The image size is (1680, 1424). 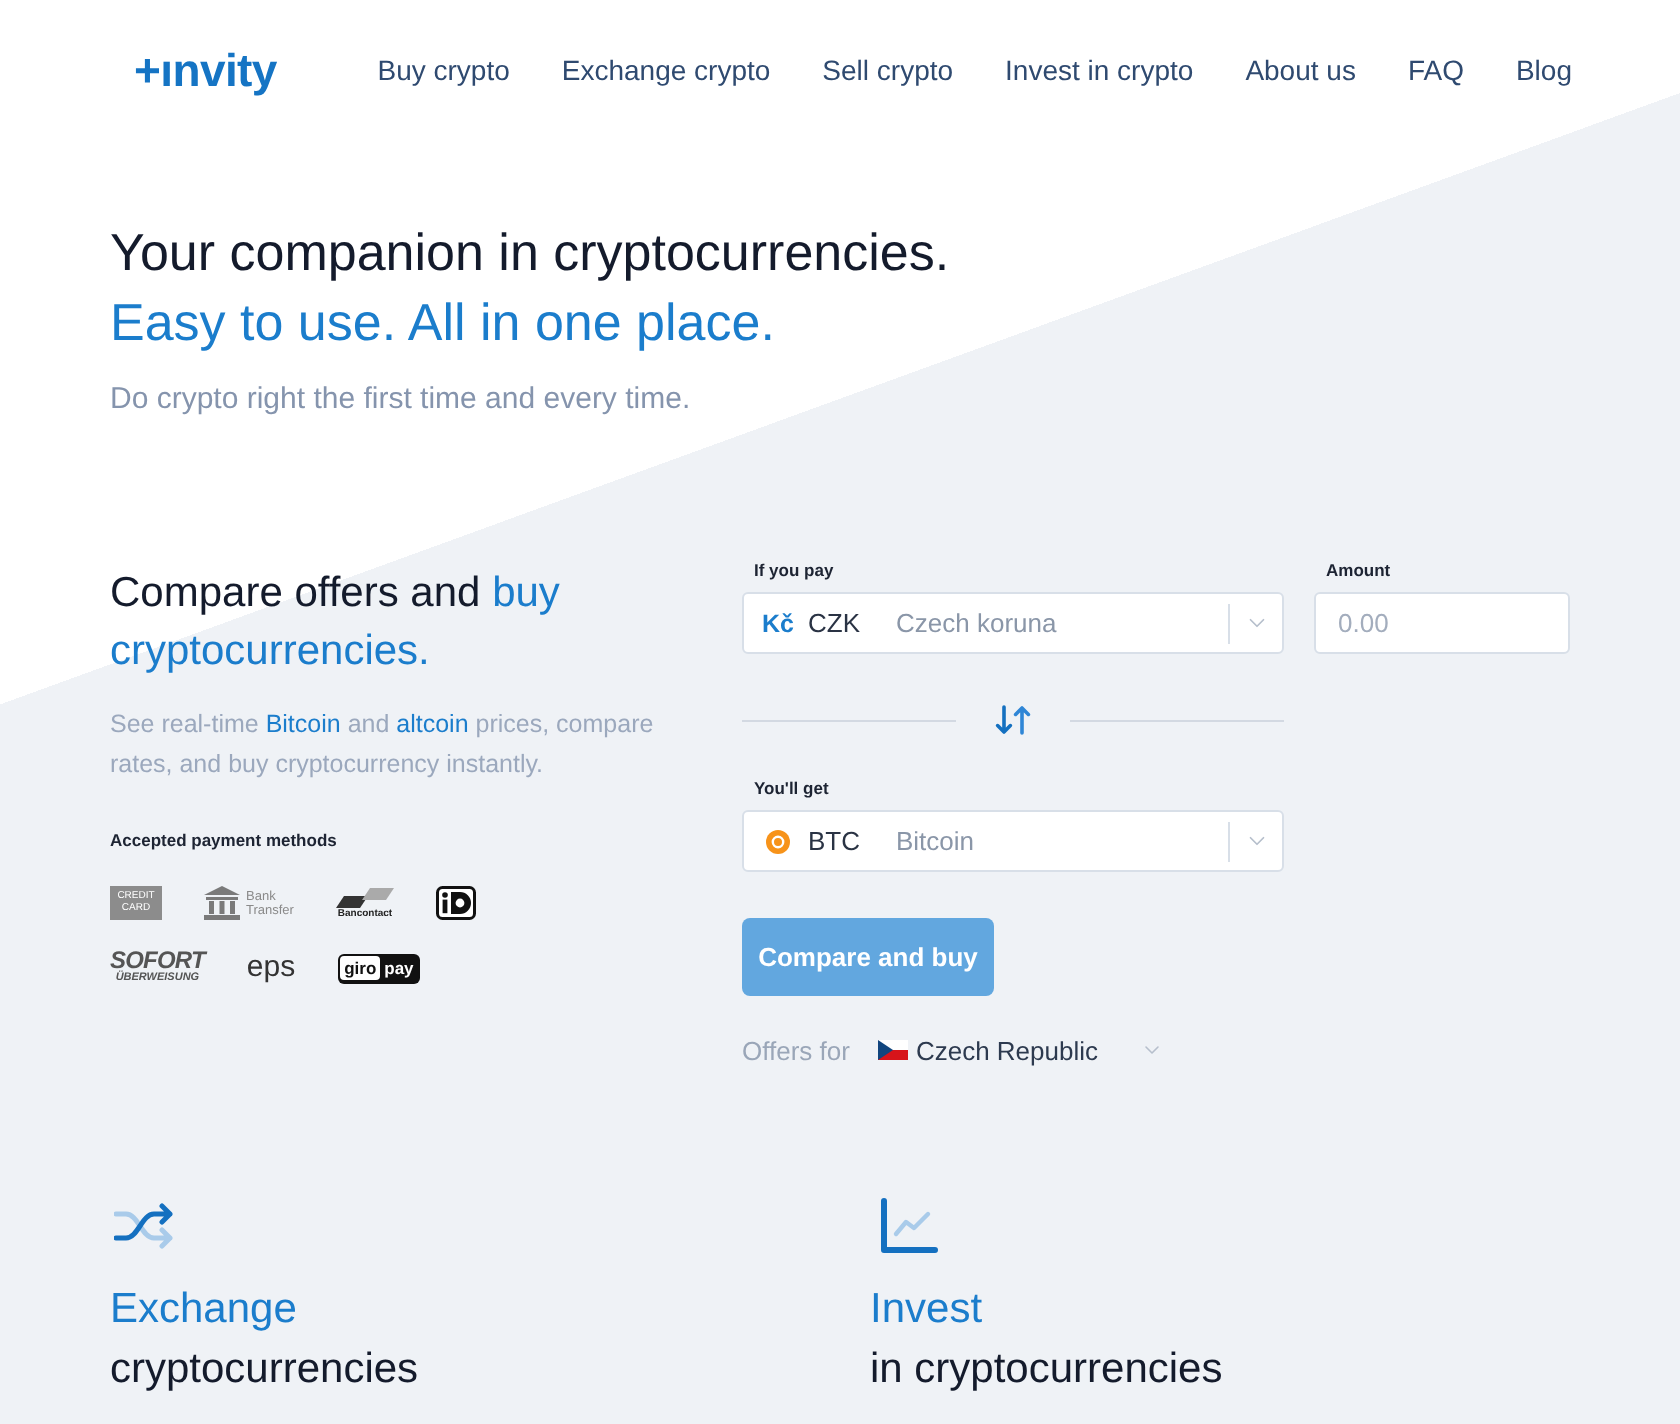 I want to click on field-label: If you pay, so click(x=794, y=571).